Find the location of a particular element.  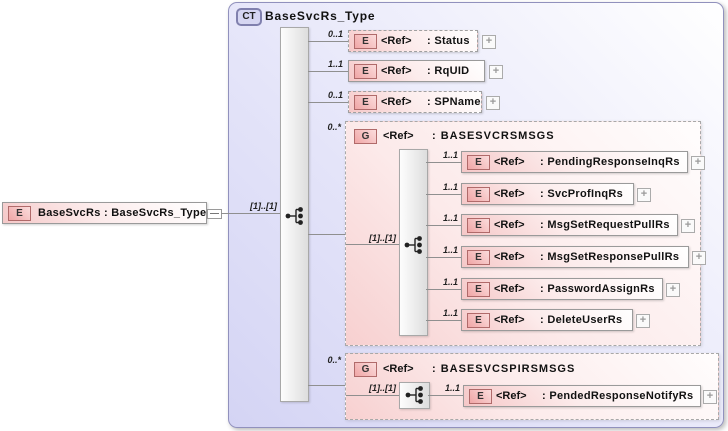

element-name: : SvcProfInqRs is located at coordinates (582, 194).